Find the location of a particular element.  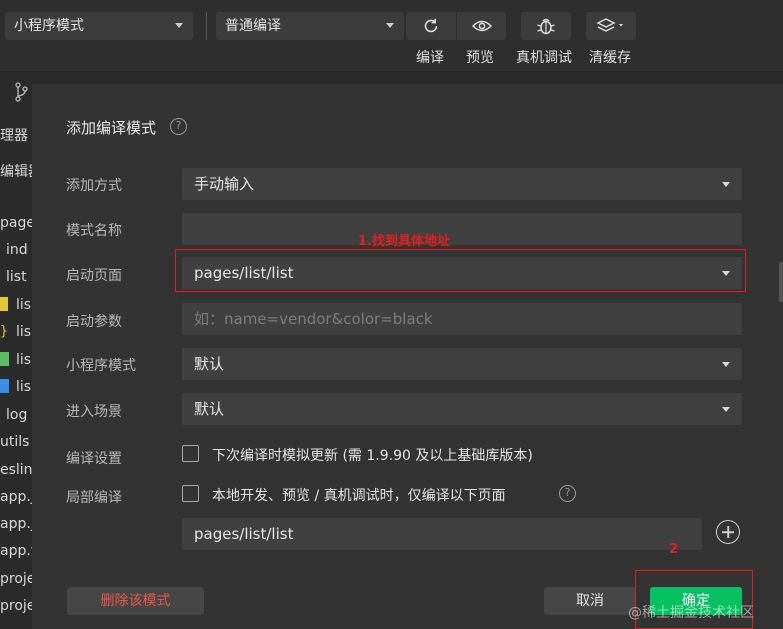

compile-button is located at coordinates (431, 26).